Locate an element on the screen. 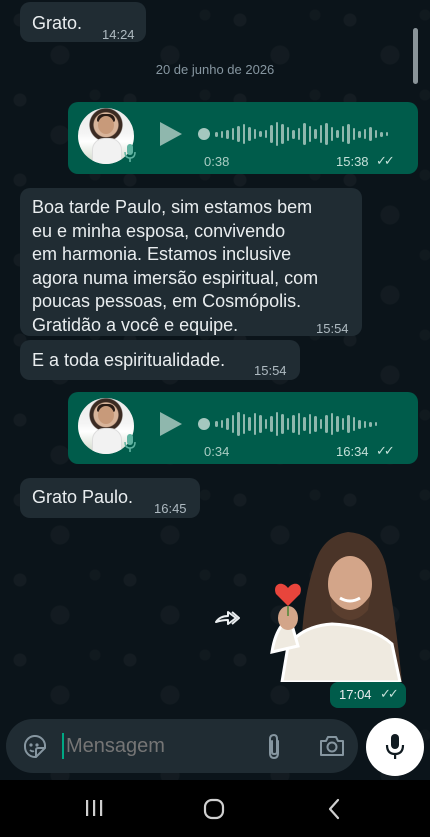 Image resolution: width=430 pixels, height=837 pixels. incoming-message: Grato. 14:24 is located at coordinates (83, 22).